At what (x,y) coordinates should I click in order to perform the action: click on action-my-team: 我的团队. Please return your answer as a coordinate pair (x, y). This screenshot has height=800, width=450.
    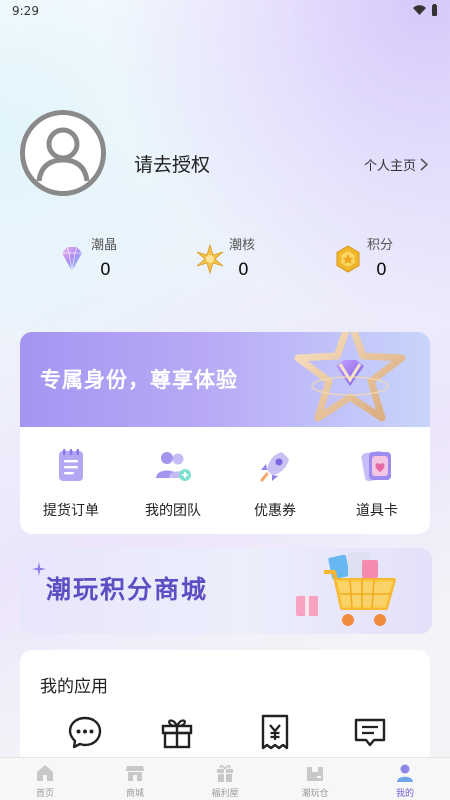
    Looking at the image, I should click on (173, 482).